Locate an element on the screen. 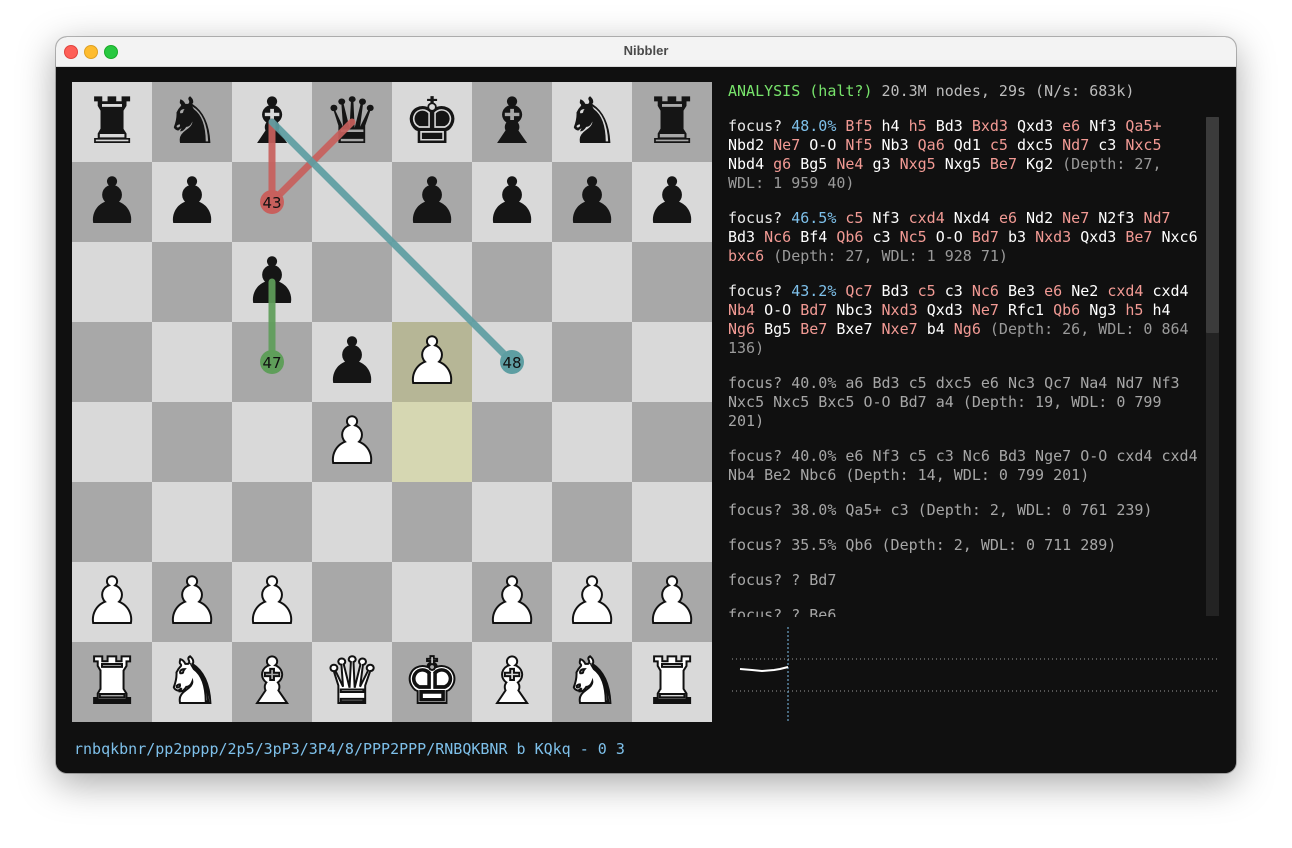 The height and width of the screenshot is (848, 1292). square-d2 is located at coordinates (352, 602).